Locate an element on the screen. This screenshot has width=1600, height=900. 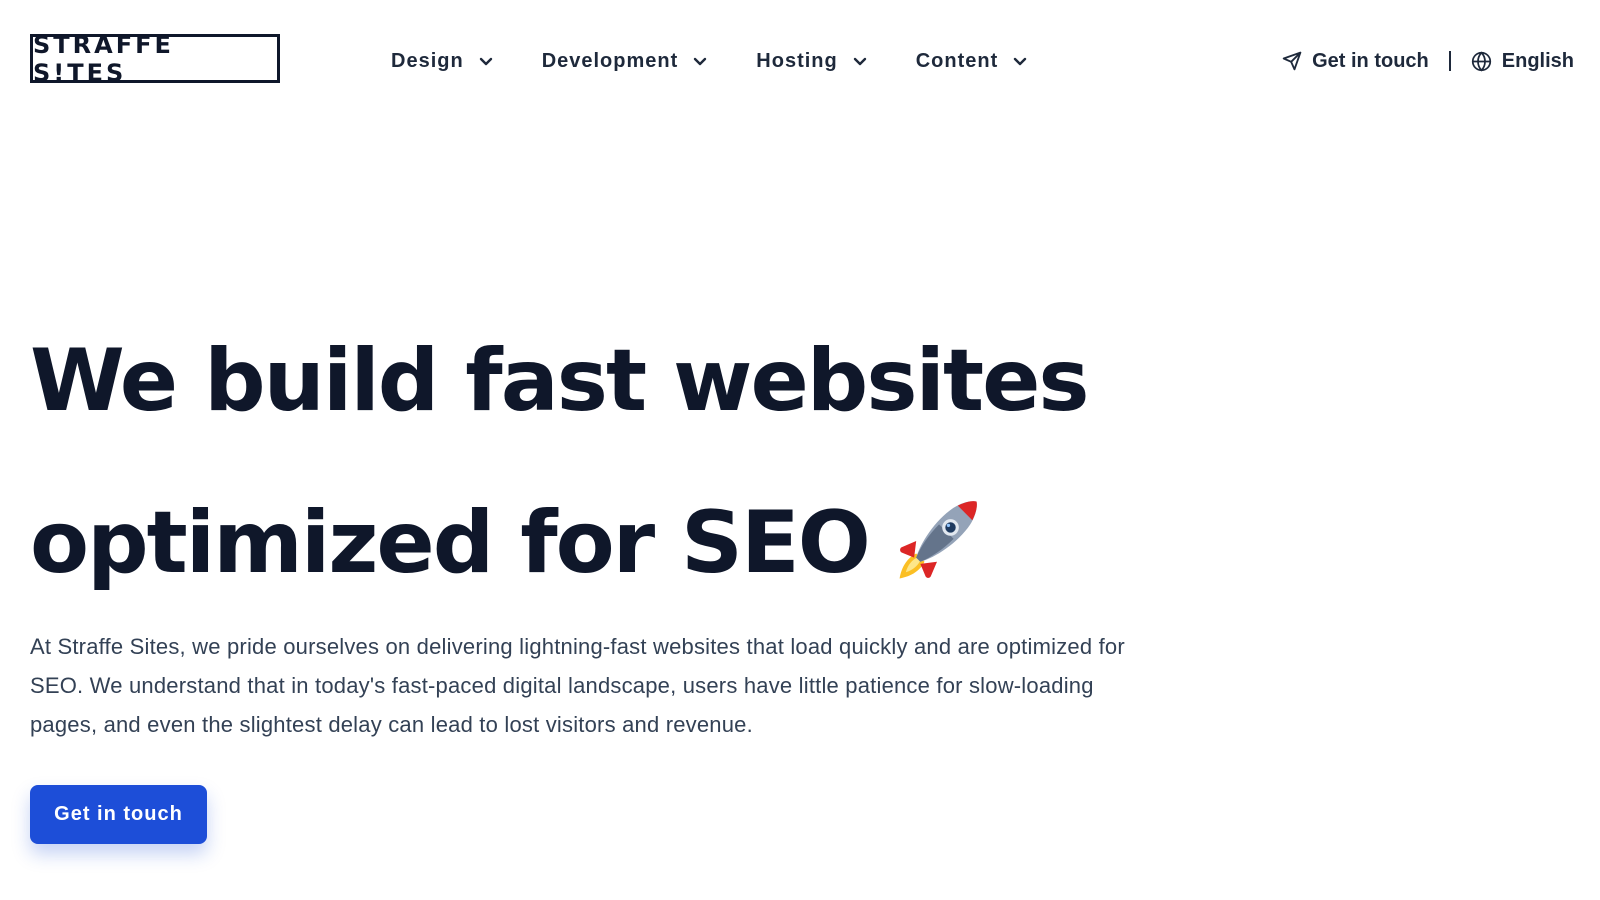
logo: STRAFFE S!TES is located at coordinates (155, 59).